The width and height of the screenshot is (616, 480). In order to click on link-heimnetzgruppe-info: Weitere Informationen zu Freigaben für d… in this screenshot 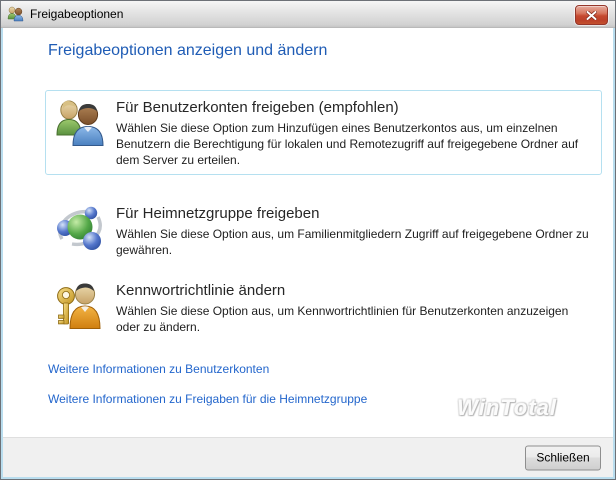, I will do `click(207, 399)`.